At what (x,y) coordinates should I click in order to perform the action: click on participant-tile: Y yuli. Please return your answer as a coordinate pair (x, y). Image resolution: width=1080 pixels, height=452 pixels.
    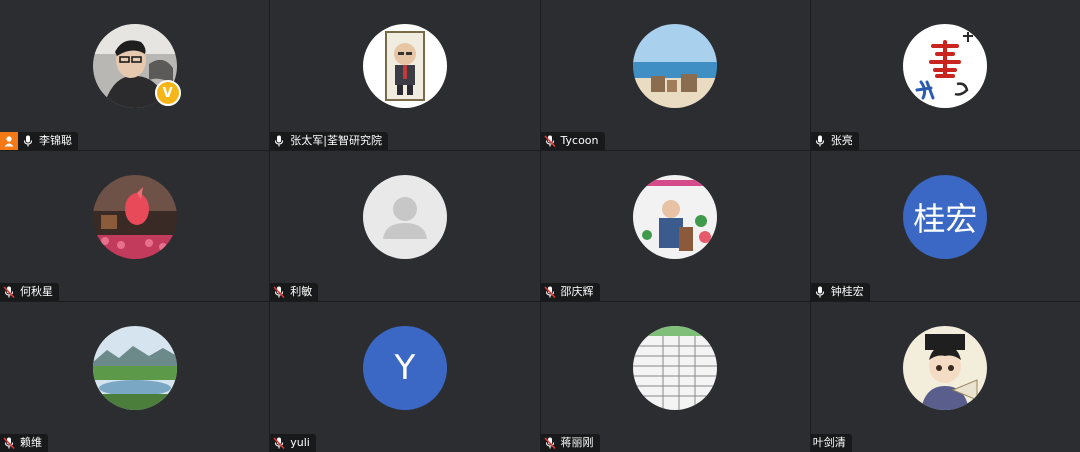
    Looking at the image, I should click on (405, 377).